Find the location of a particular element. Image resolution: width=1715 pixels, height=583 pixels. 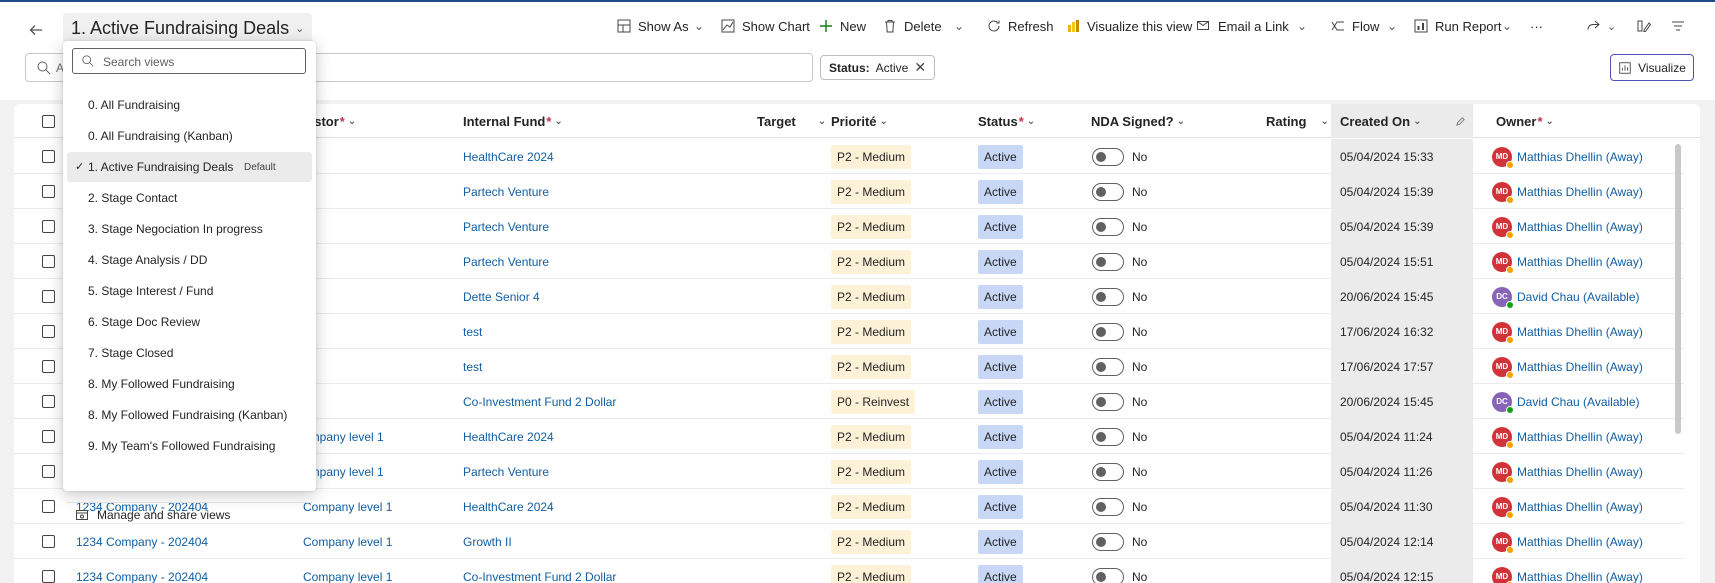

more-commands-button: ··· is located at coordinates (1536, 26).